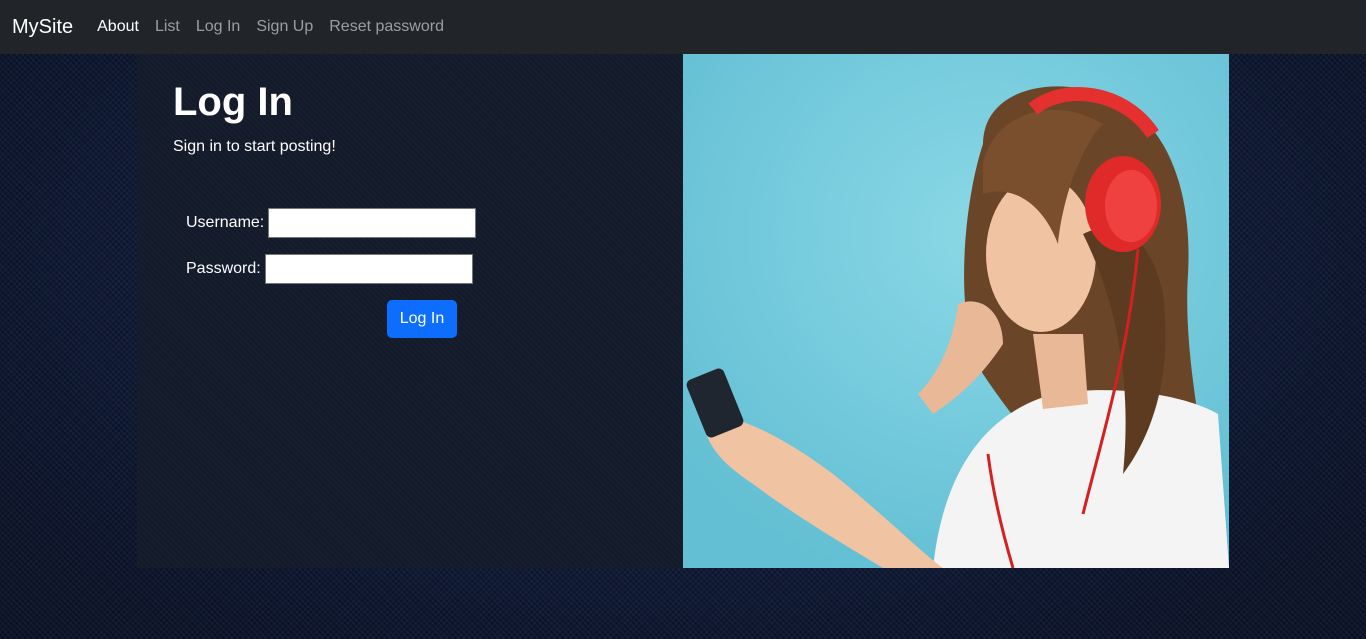 Image resolution: width=1366 pixels, height=639 pixels. I want to click on nav-link-login: Log In, so click(218, 27).